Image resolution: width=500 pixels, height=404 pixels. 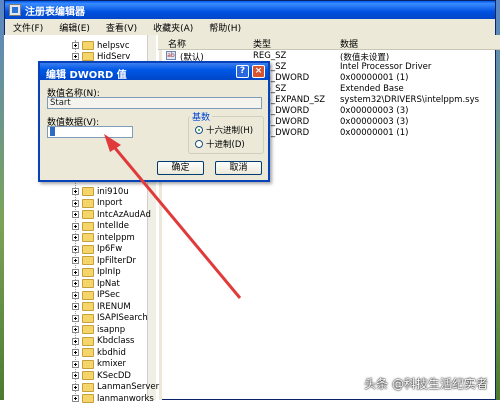 I want to click on help-button: ?, so click(x=242, y=71).